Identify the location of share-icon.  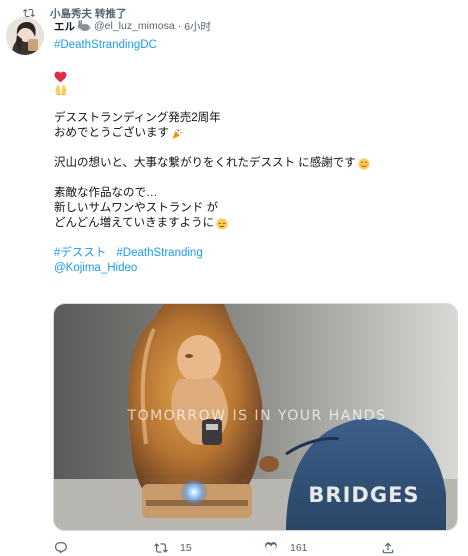
(388, 548).